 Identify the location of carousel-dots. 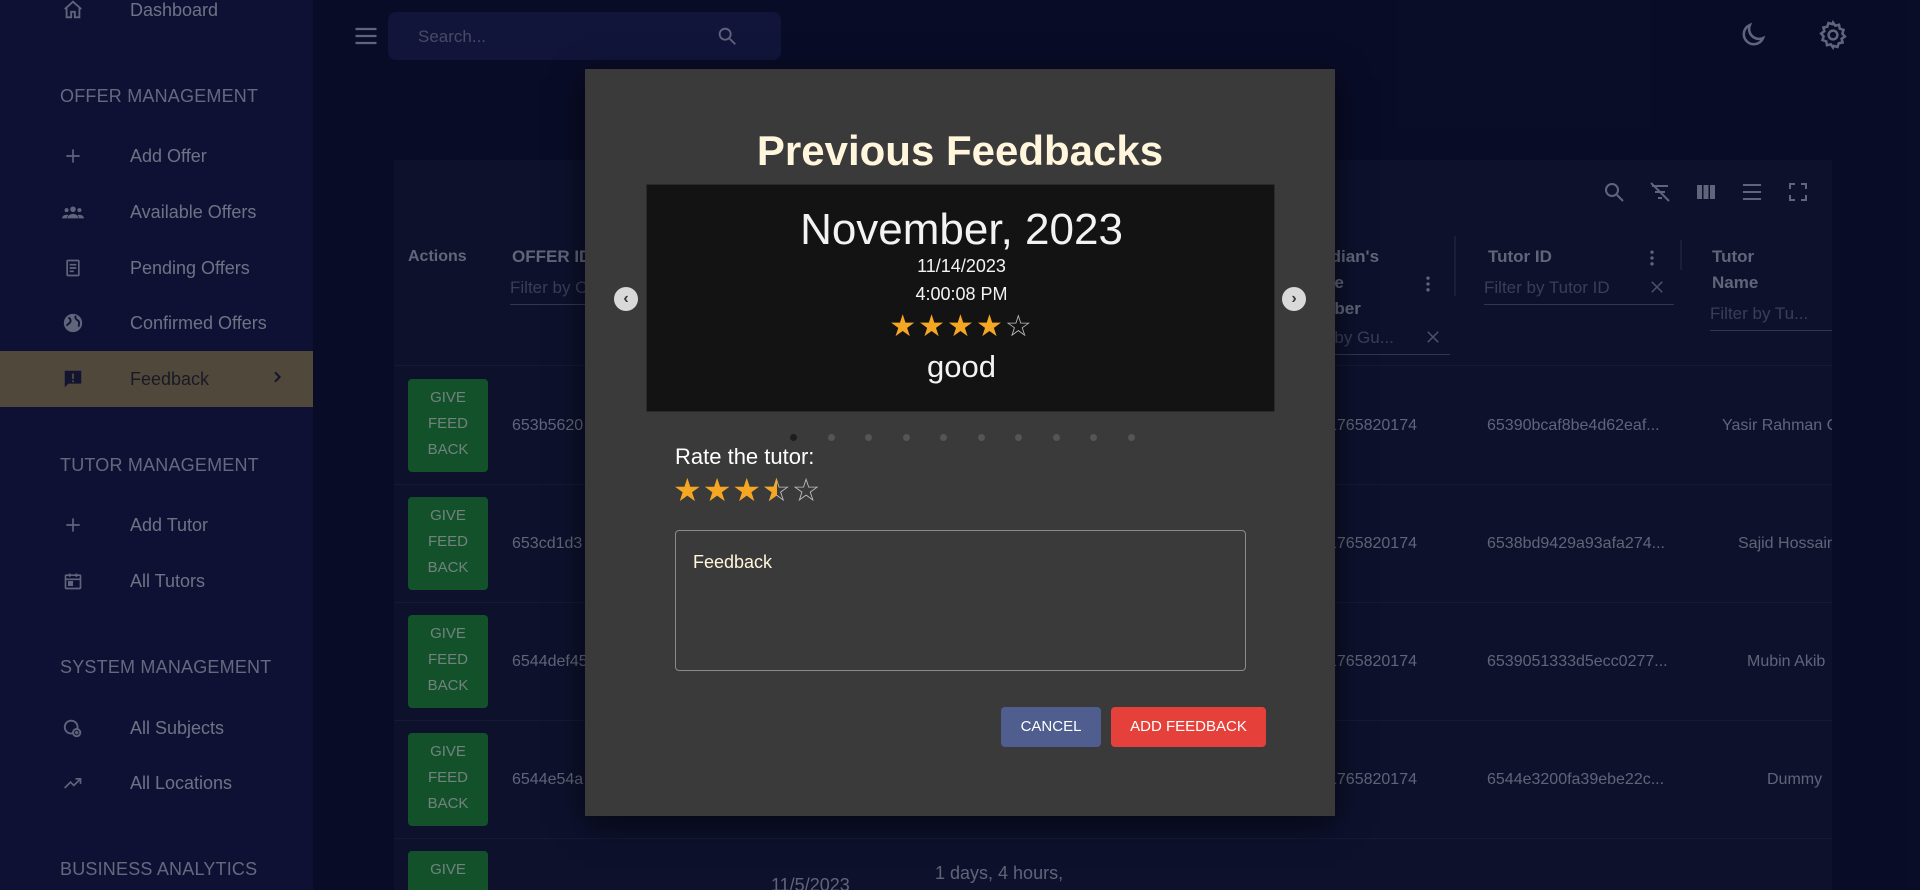
(960, 439).